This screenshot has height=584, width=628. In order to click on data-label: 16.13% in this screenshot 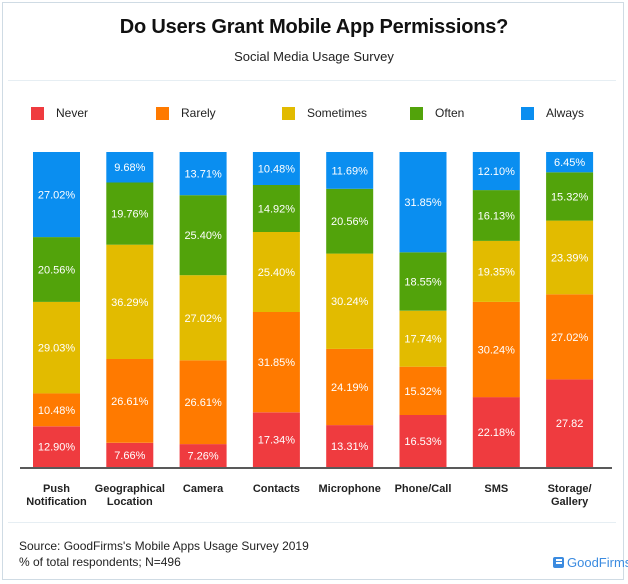, I will do `click(497, 217)`.